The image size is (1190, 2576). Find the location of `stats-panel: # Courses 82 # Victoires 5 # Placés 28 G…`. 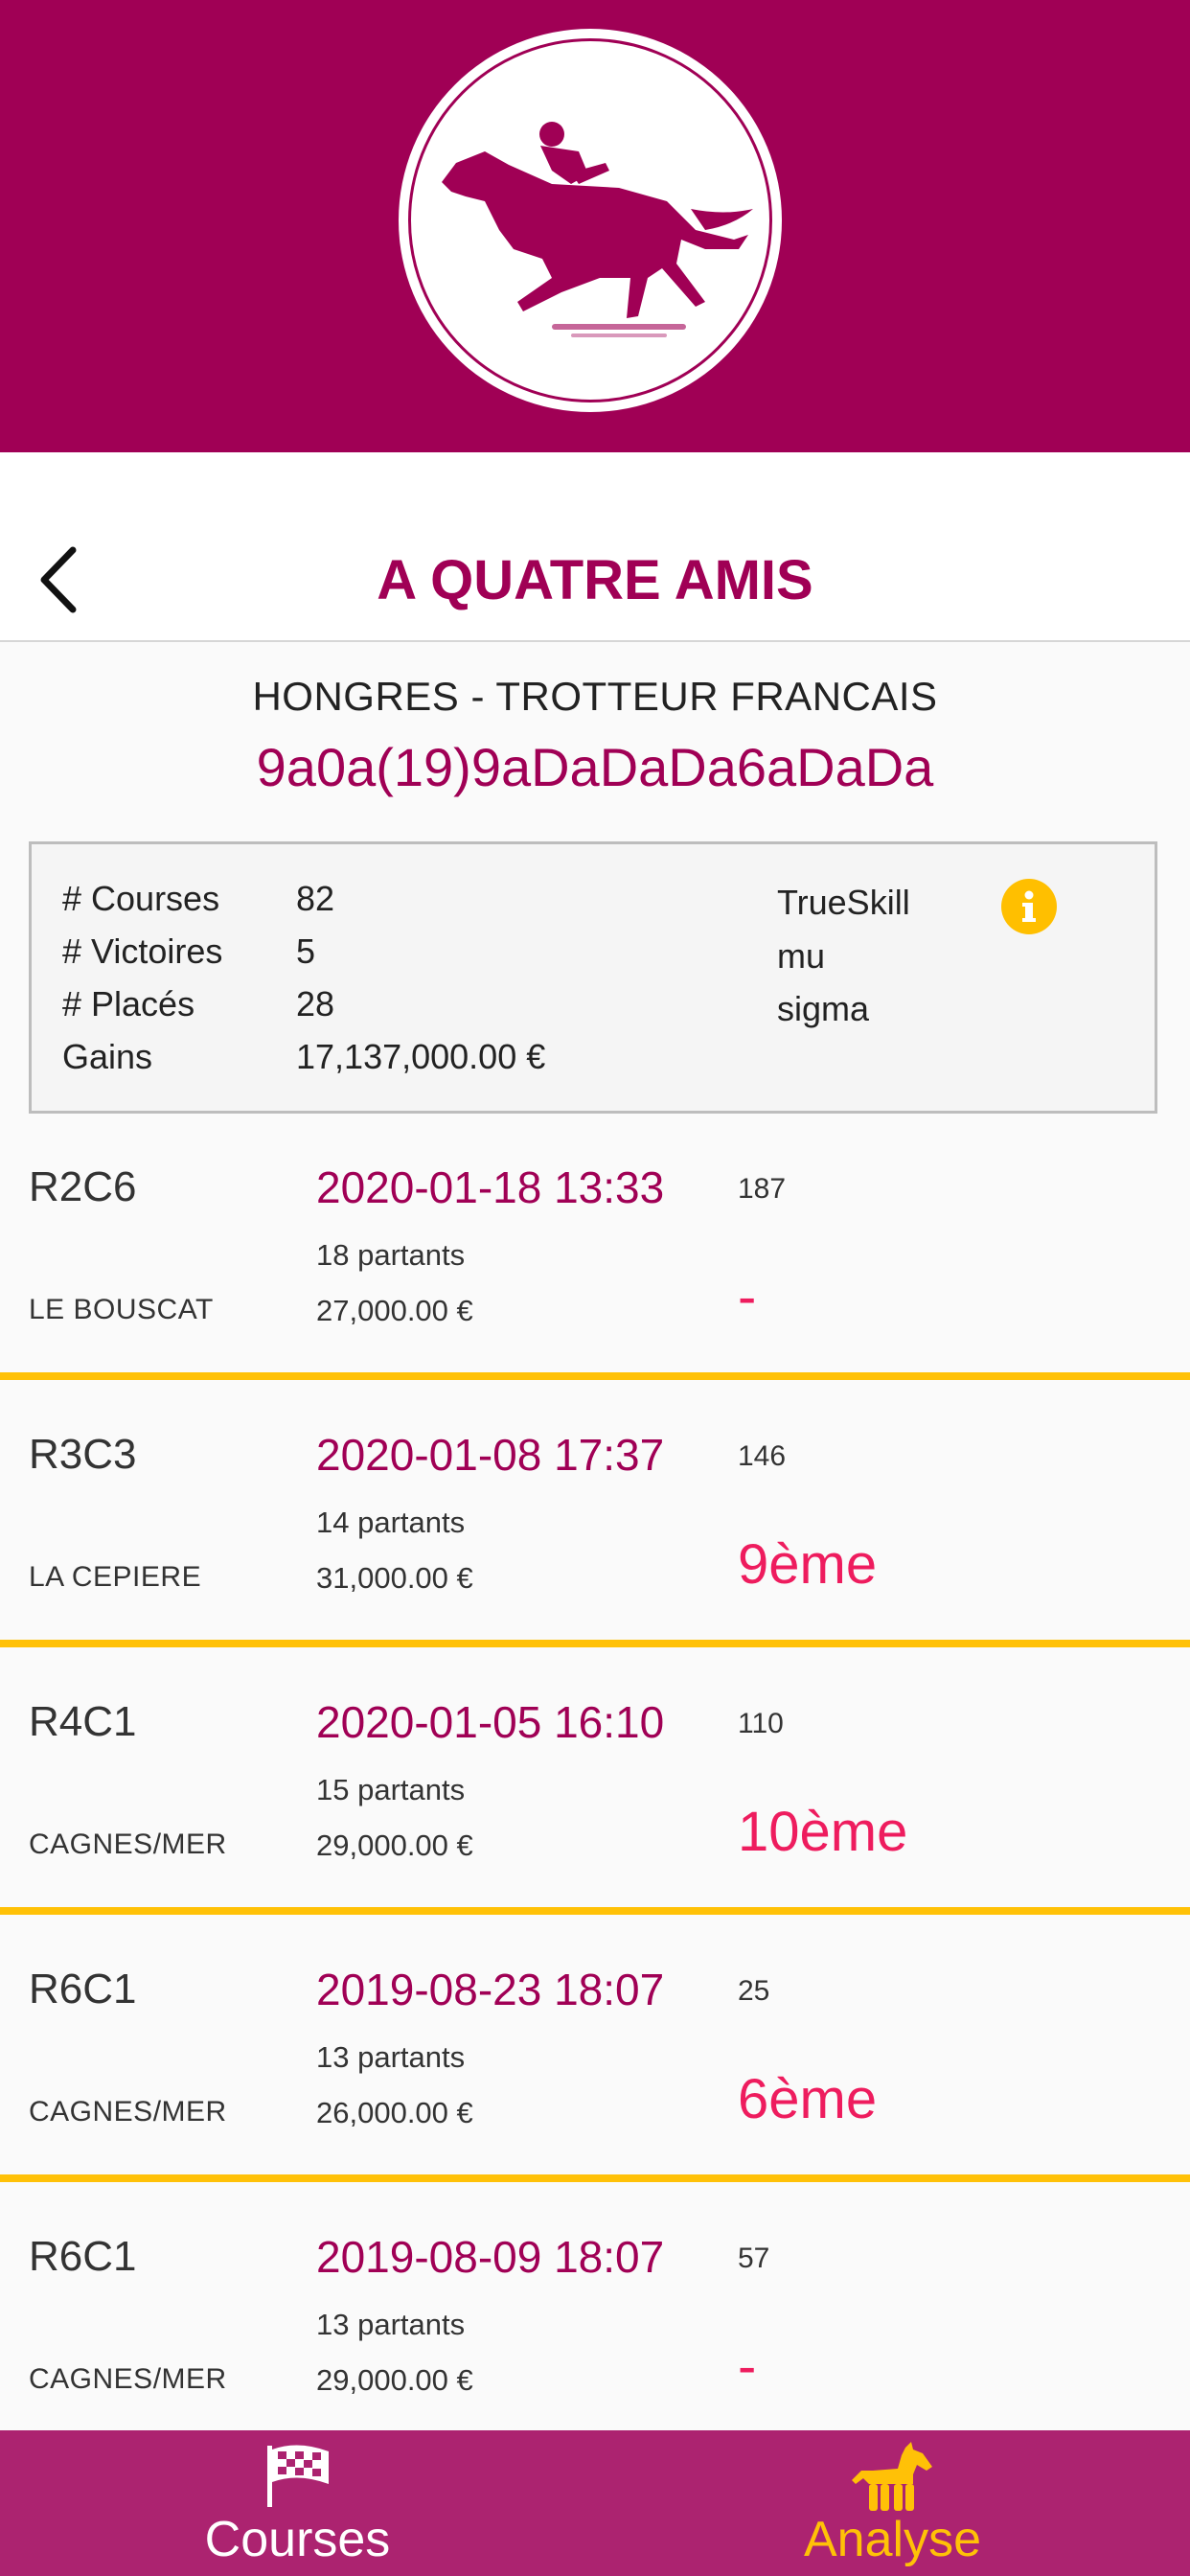

stats-panel: # Courses 82 # Victoires 5 # Placés 28 G… is located at coordinates (593, 977).